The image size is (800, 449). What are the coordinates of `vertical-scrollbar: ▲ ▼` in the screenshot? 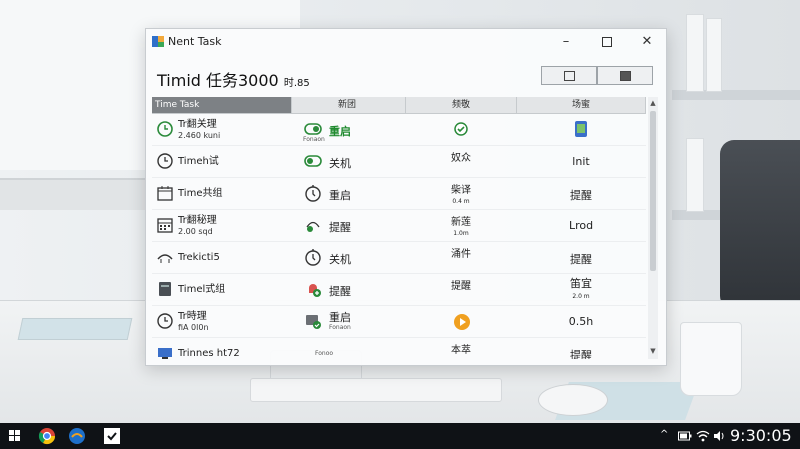 It's located at (653, 228).